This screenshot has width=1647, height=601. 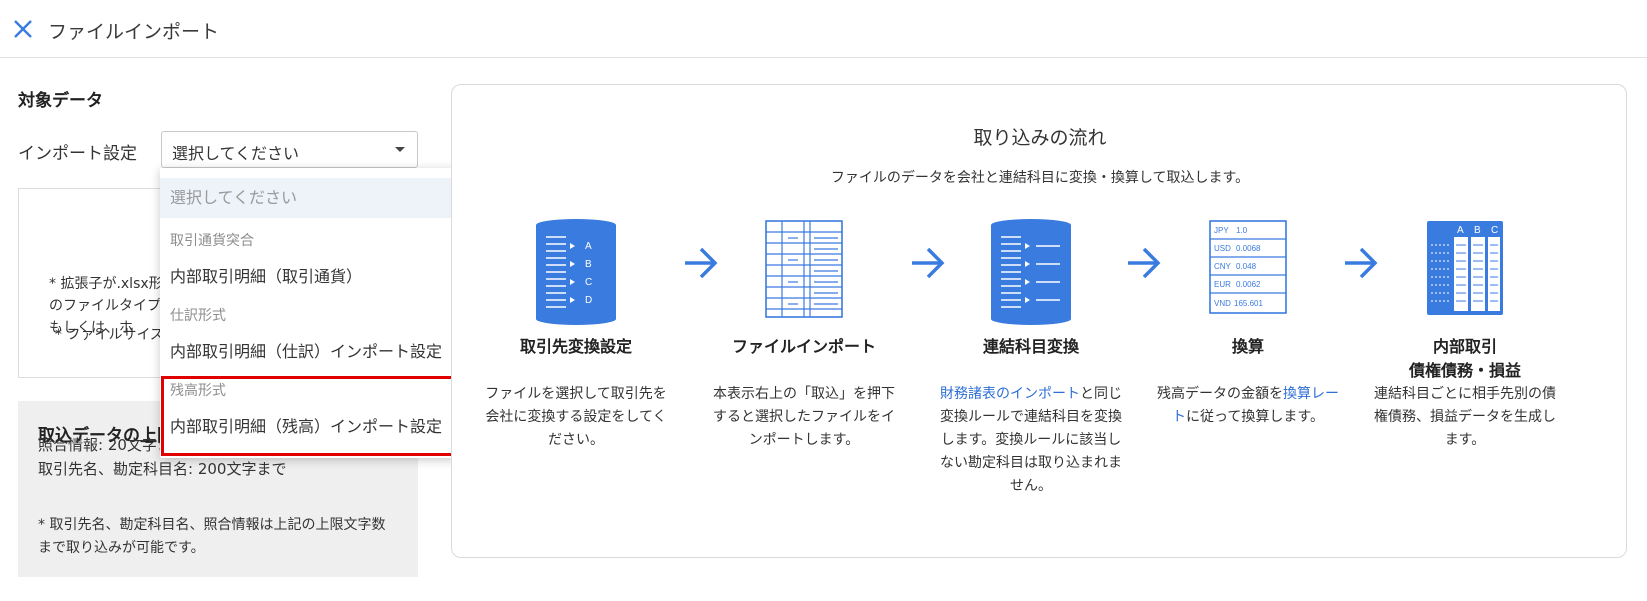 What do you see at coordinates (1221, 230) in the screenshot?
I see `rate-currency: JPY` at bounding box center [1221, 230].